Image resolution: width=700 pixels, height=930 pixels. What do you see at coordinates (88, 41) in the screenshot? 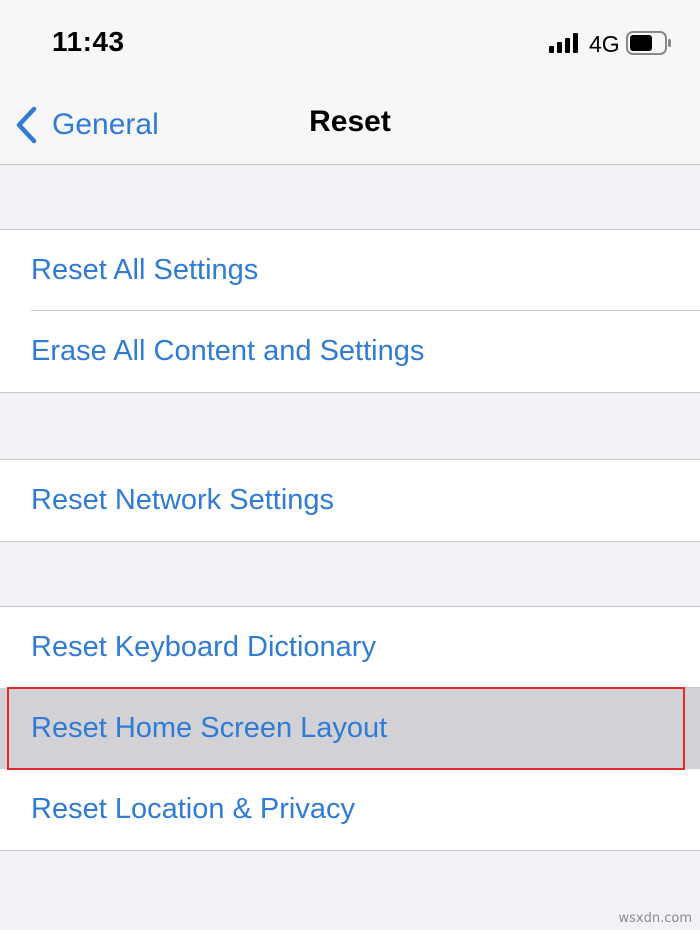
I see `status-time: 11:43` at bounding box center [88, 41].